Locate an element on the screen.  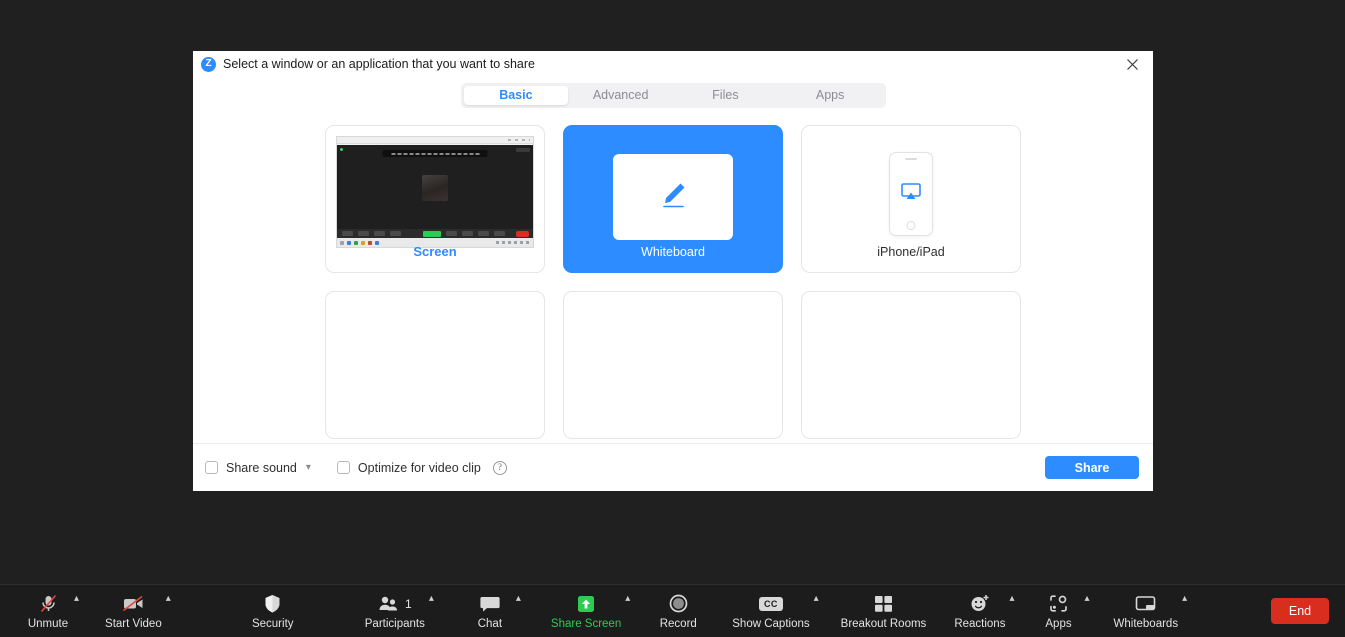
apps-icon is located at coordinates (1058, 603).